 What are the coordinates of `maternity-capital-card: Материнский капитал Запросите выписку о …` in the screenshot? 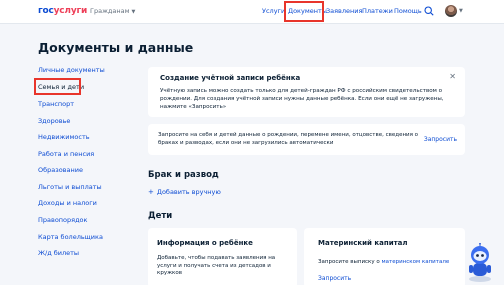 It's located at (384, 256).